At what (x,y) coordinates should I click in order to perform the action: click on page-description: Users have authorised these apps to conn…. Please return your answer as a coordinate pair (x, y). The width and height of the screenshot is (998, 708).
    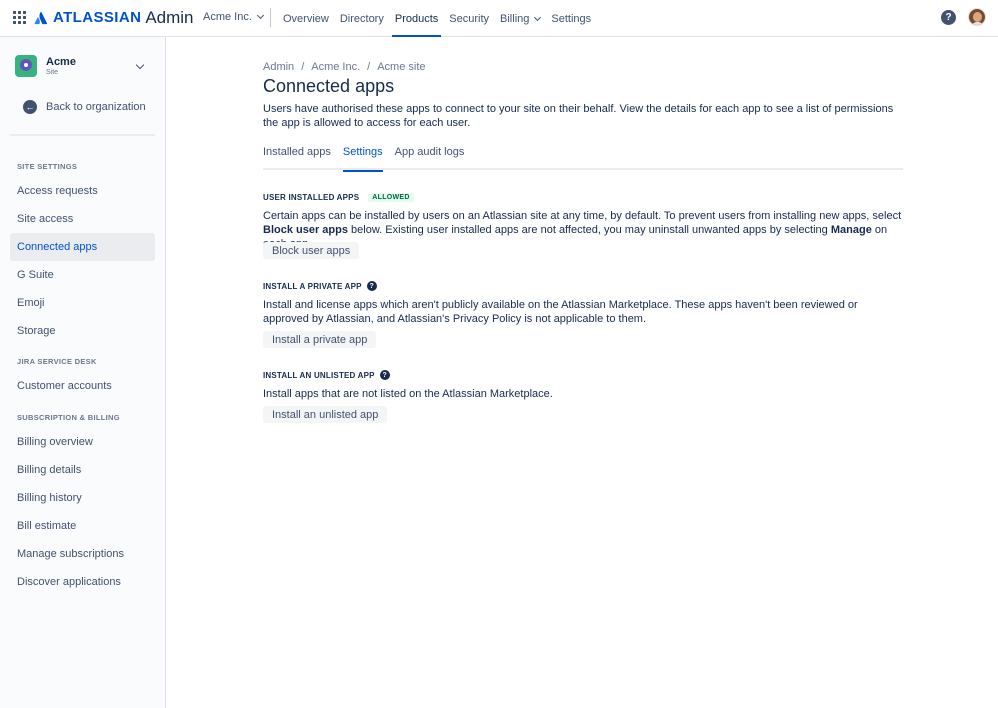
    Looking at the image, I should click on (578, 116).